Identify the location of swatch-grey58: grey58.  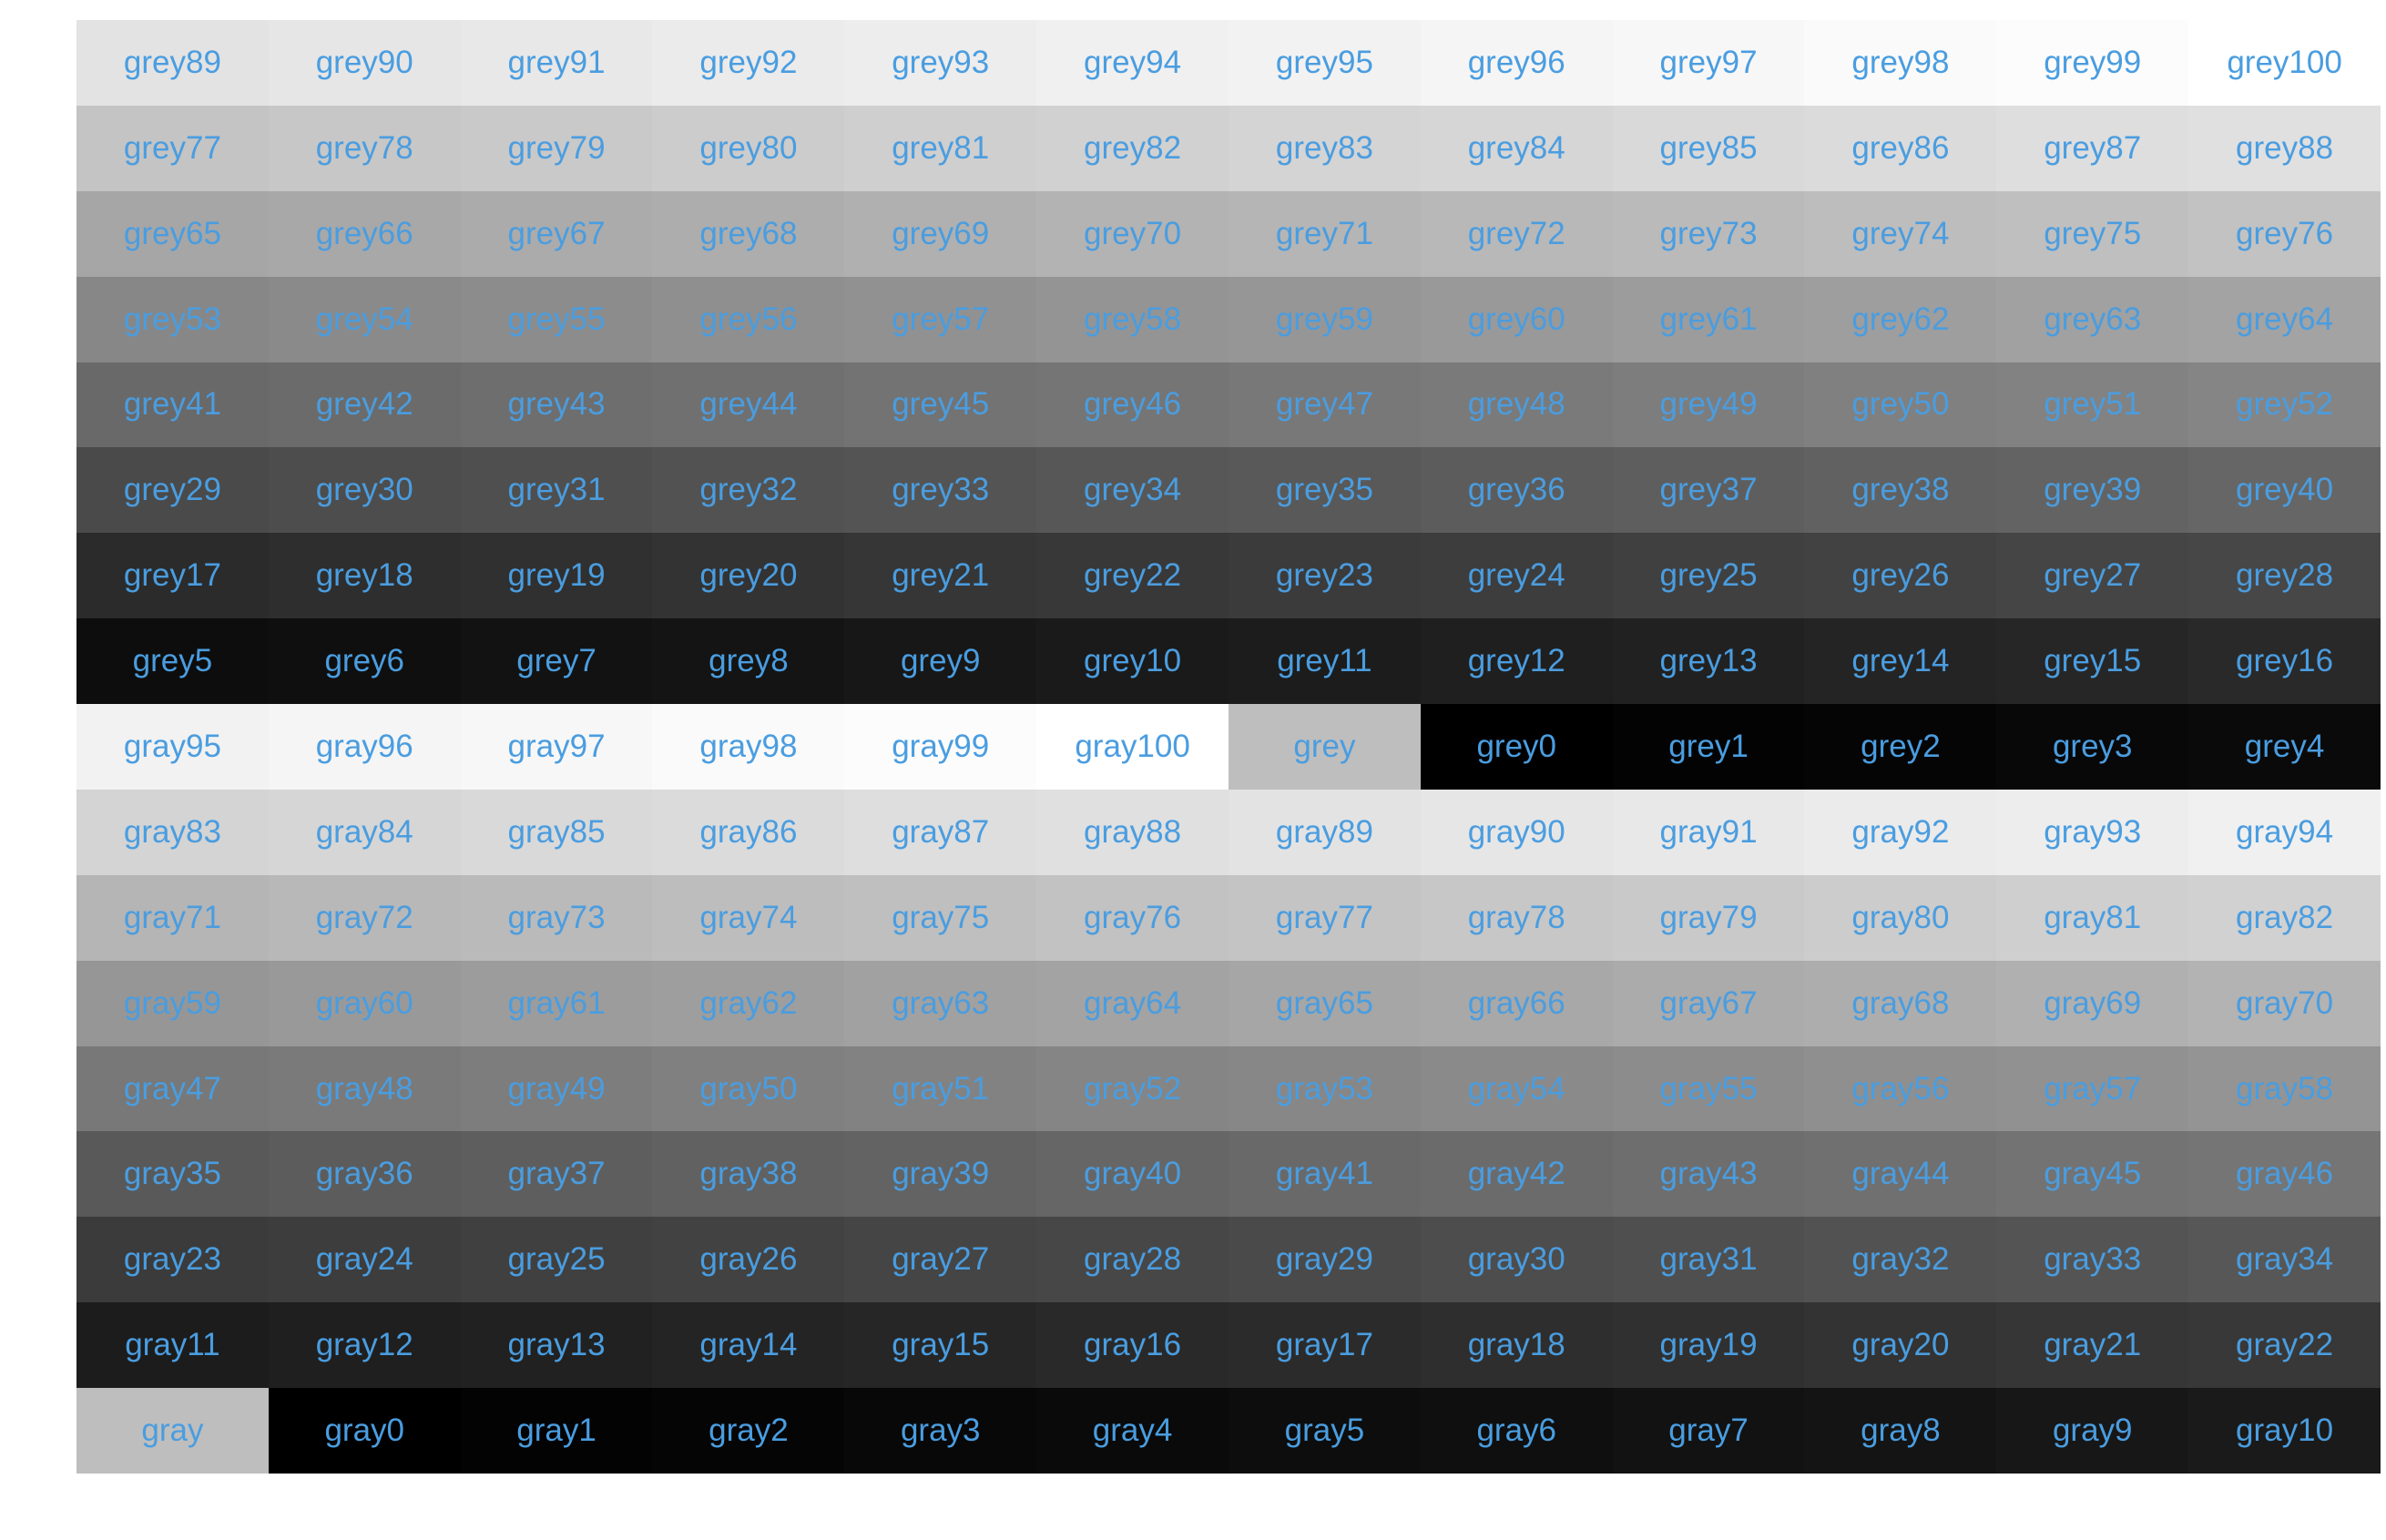
(1132, 319).